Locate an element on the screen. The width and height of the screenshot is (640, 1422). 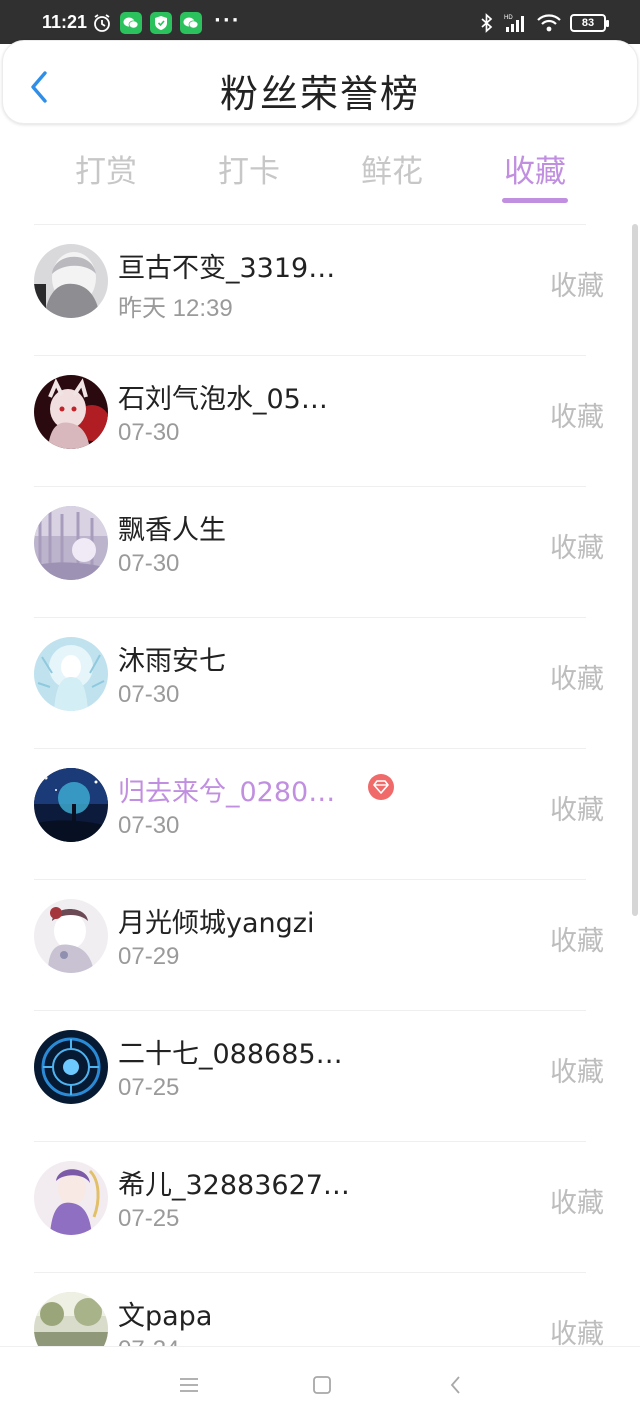
system-nav-bar is located at coordinates (320, 1384).